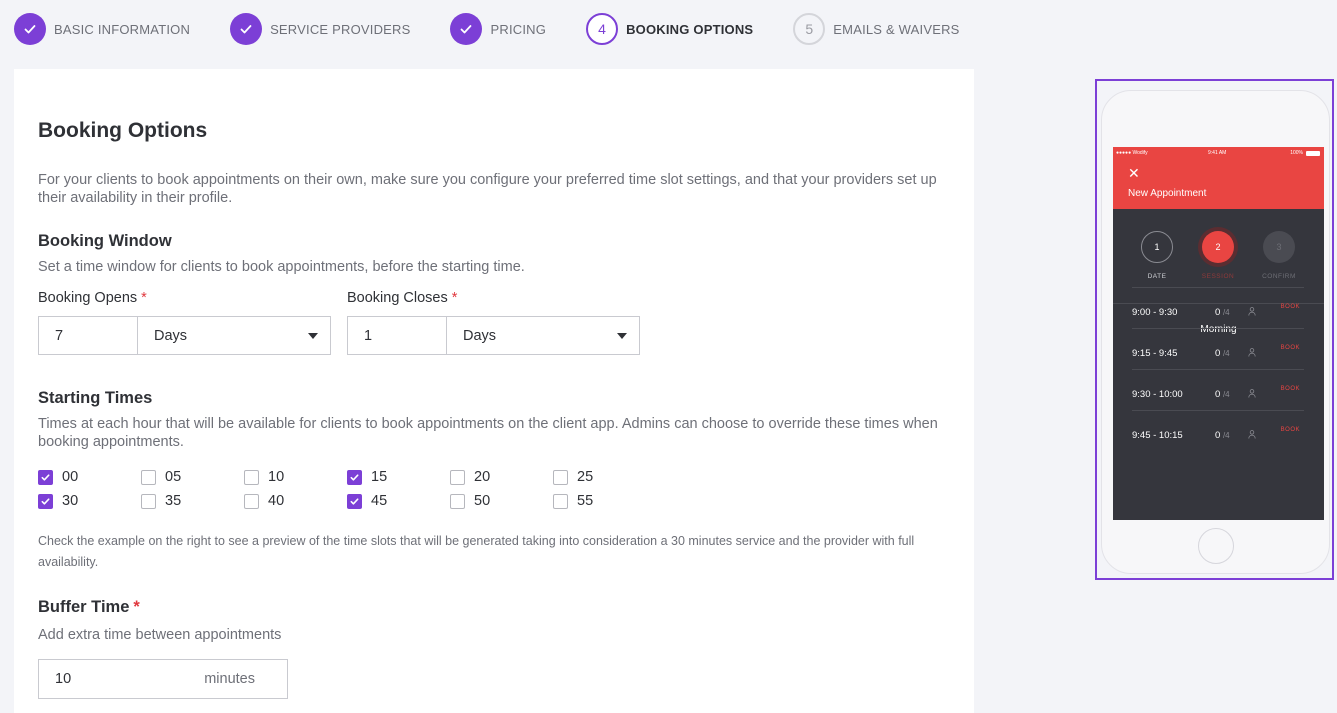 The height and width of the screenshot is (713, 1337). I want to click on preview-step-confirm: 3 CONFIRM, so click(1279, 255).